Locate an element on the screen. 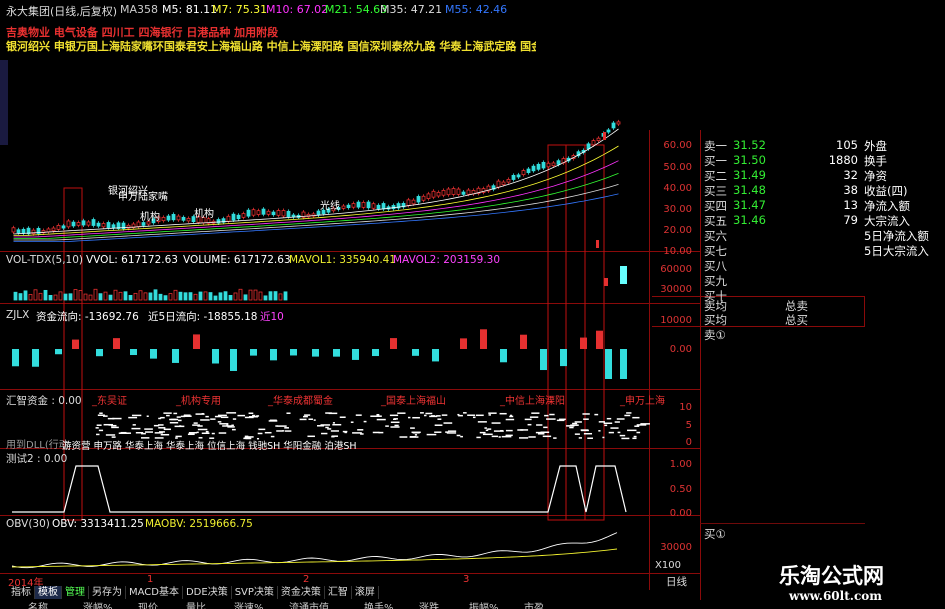  volume-bar-latest is located at coordinates (623, 275).